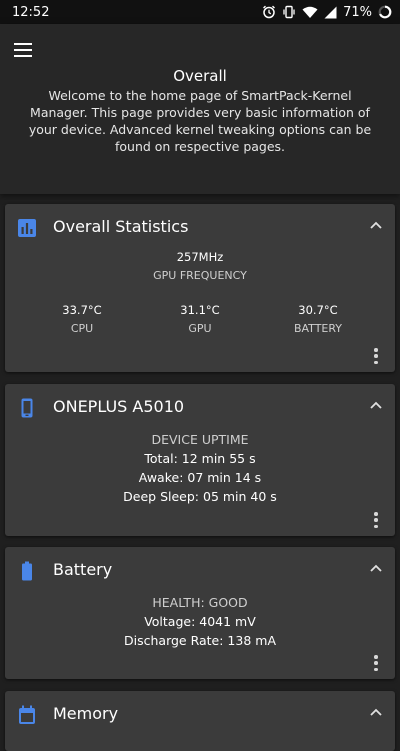  Describe the element at coordinates (200, 12) in the screenshot. I see `status-bar: 12:52 71%` at that location.